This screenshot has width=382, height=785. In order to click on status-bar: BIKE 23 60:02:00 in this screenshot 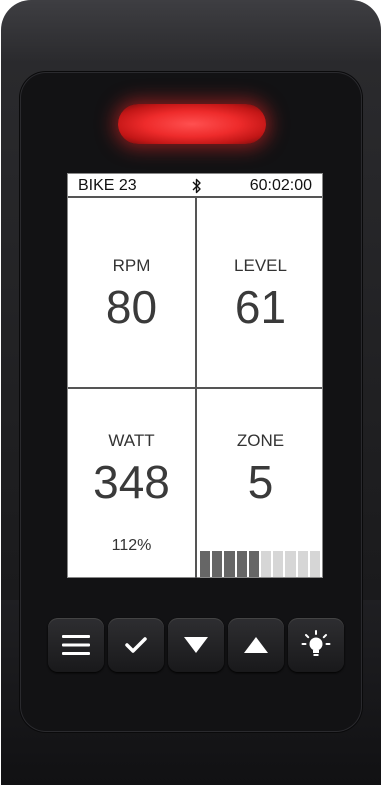, I will do `click(195, 186)`.